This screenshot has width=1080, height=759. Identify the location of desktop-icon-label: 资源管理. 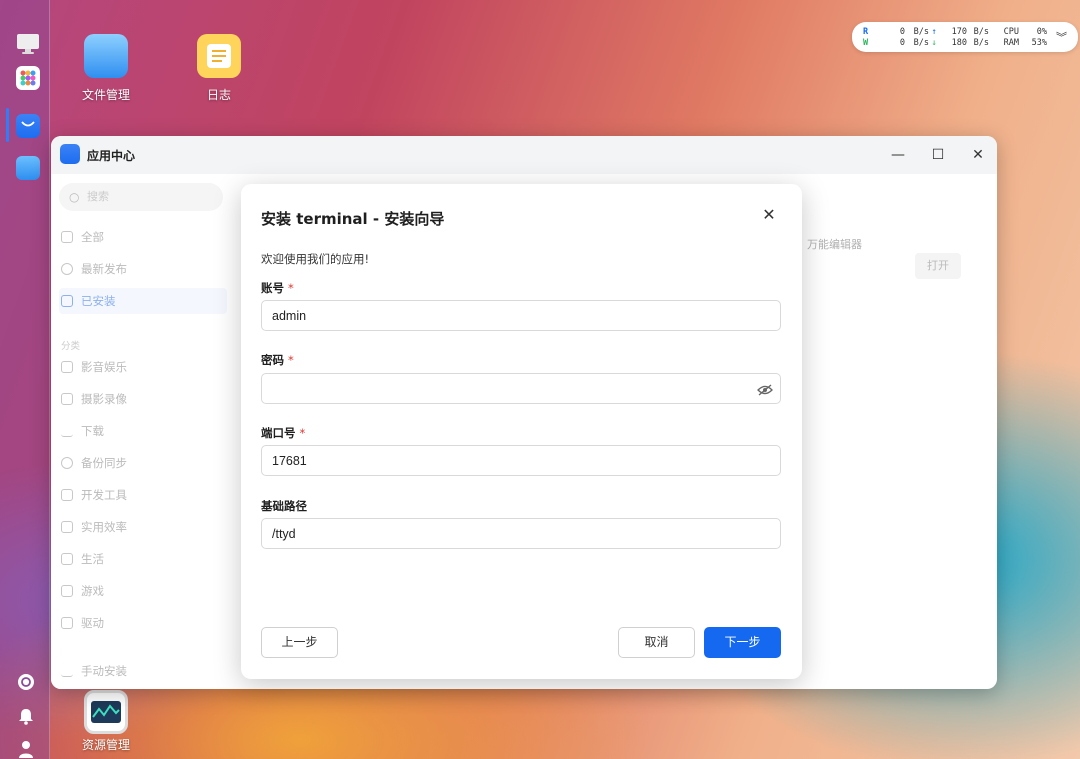
(105, 745).